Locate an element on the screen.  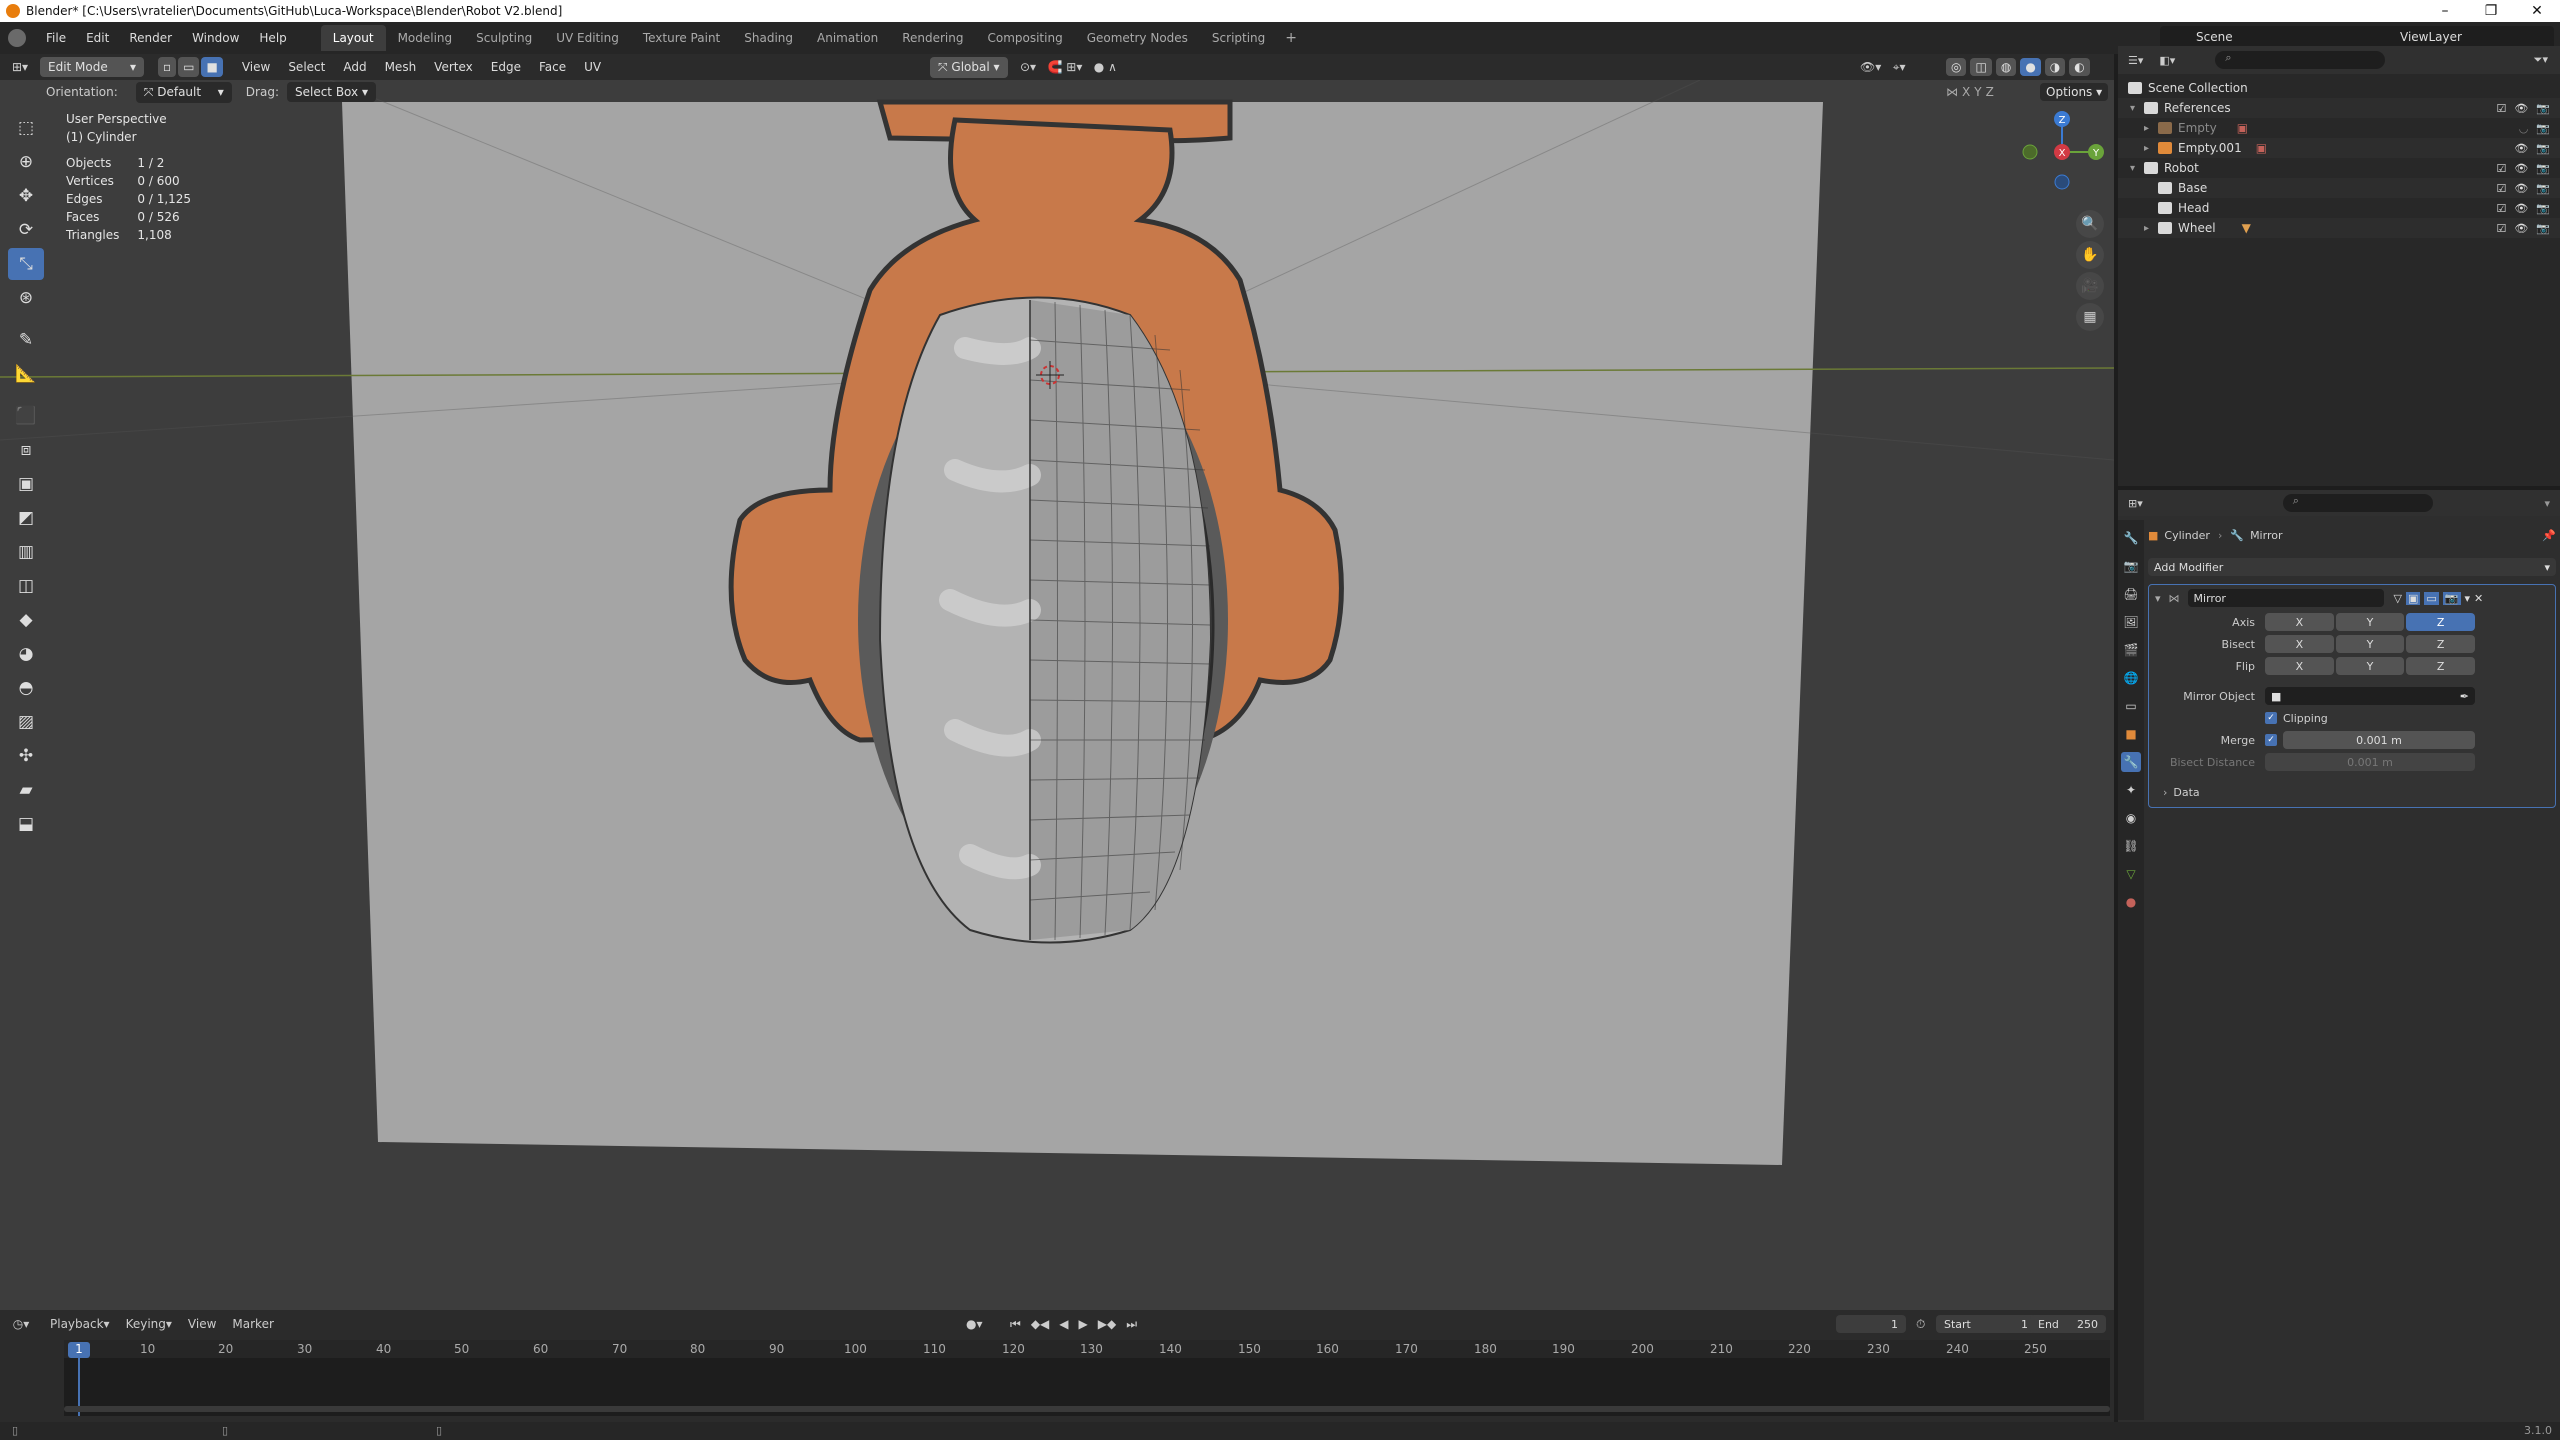
tab-animation: Animation is located at coordinates (847, 38).